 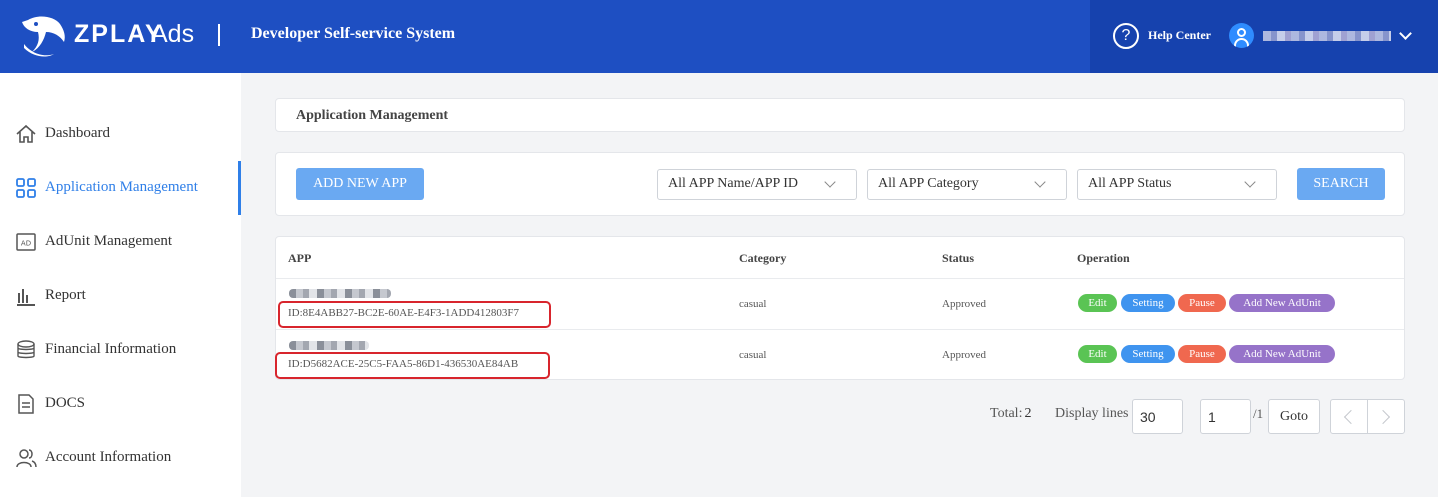 I want to click on coins-icon, so click(x=26, y=349).